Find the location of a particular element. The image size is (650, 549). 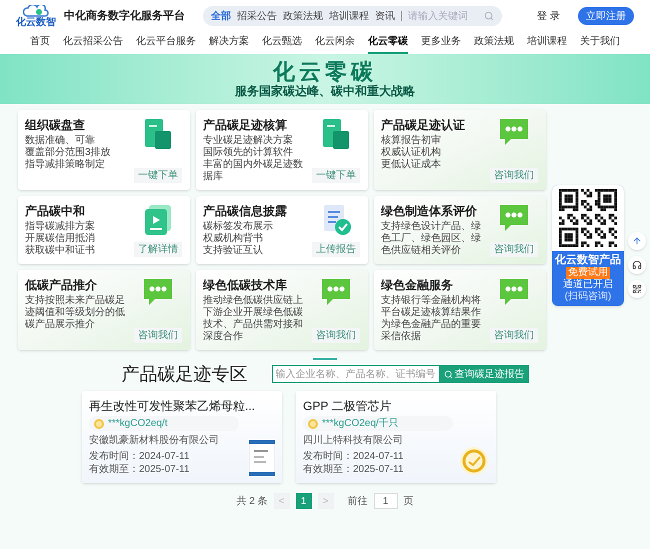

search-category-tab: 全部 is located at coordinates (221, 16).